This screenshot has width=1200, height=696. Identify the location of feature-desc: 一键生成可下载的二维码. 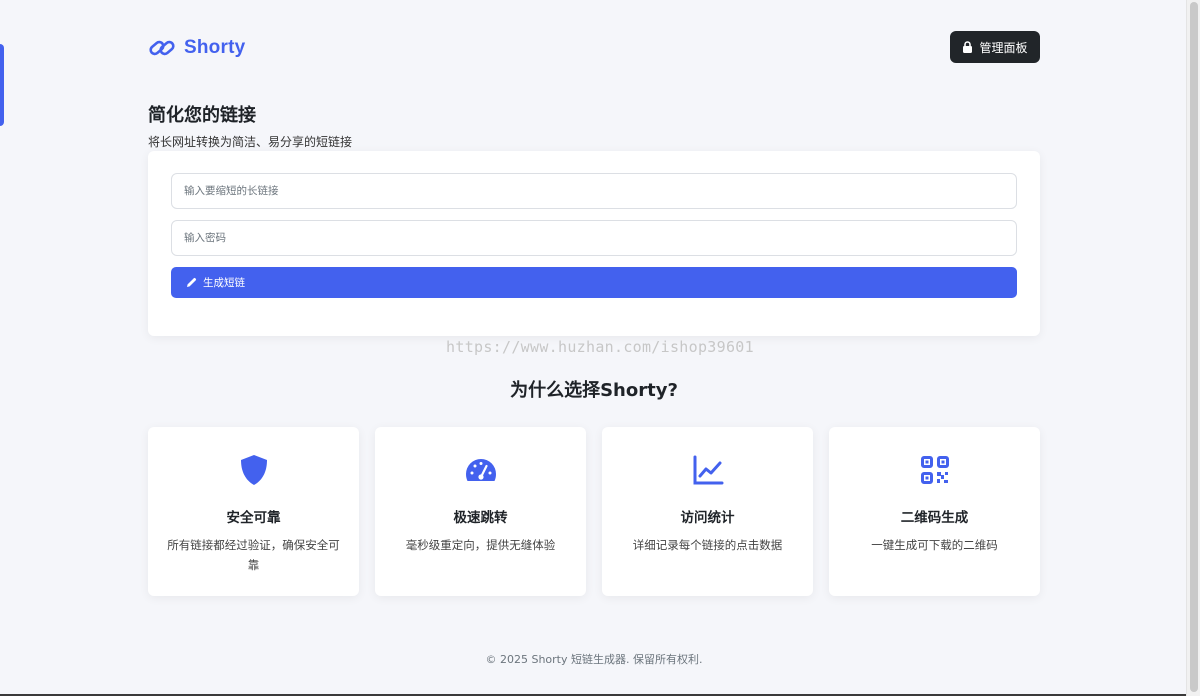
(934, 545).